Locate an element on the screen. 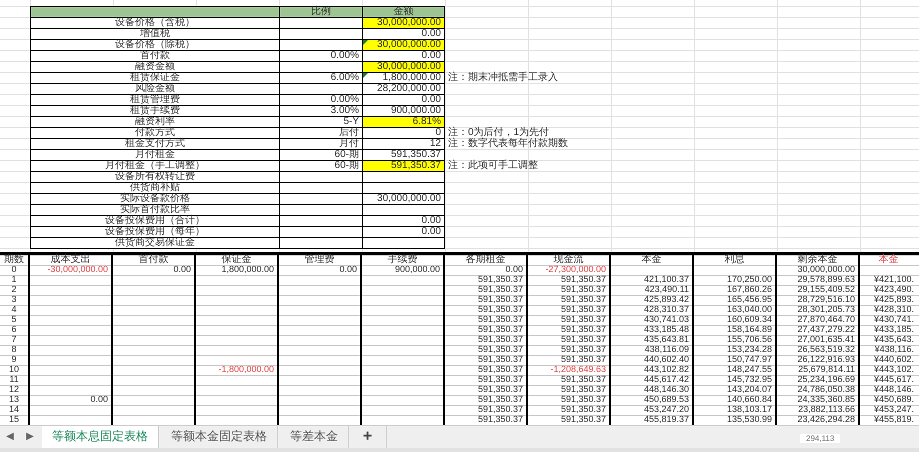  table-cell-text: ¥445,617. is located at coordinates (893, 380).